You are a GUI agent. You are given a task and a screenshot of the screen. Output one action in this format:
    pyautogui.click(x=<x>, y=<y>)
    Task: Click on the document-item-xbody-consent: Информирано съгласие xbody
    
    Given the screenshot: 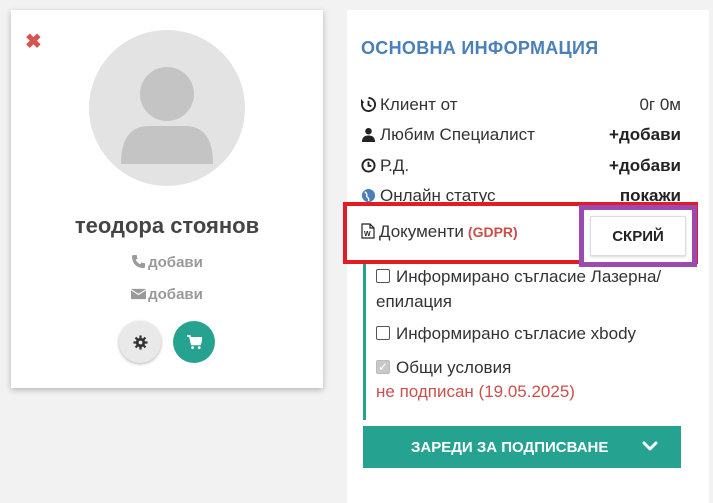 What is the action you would take?
    pyautogui.click(x=506, y=333)
    